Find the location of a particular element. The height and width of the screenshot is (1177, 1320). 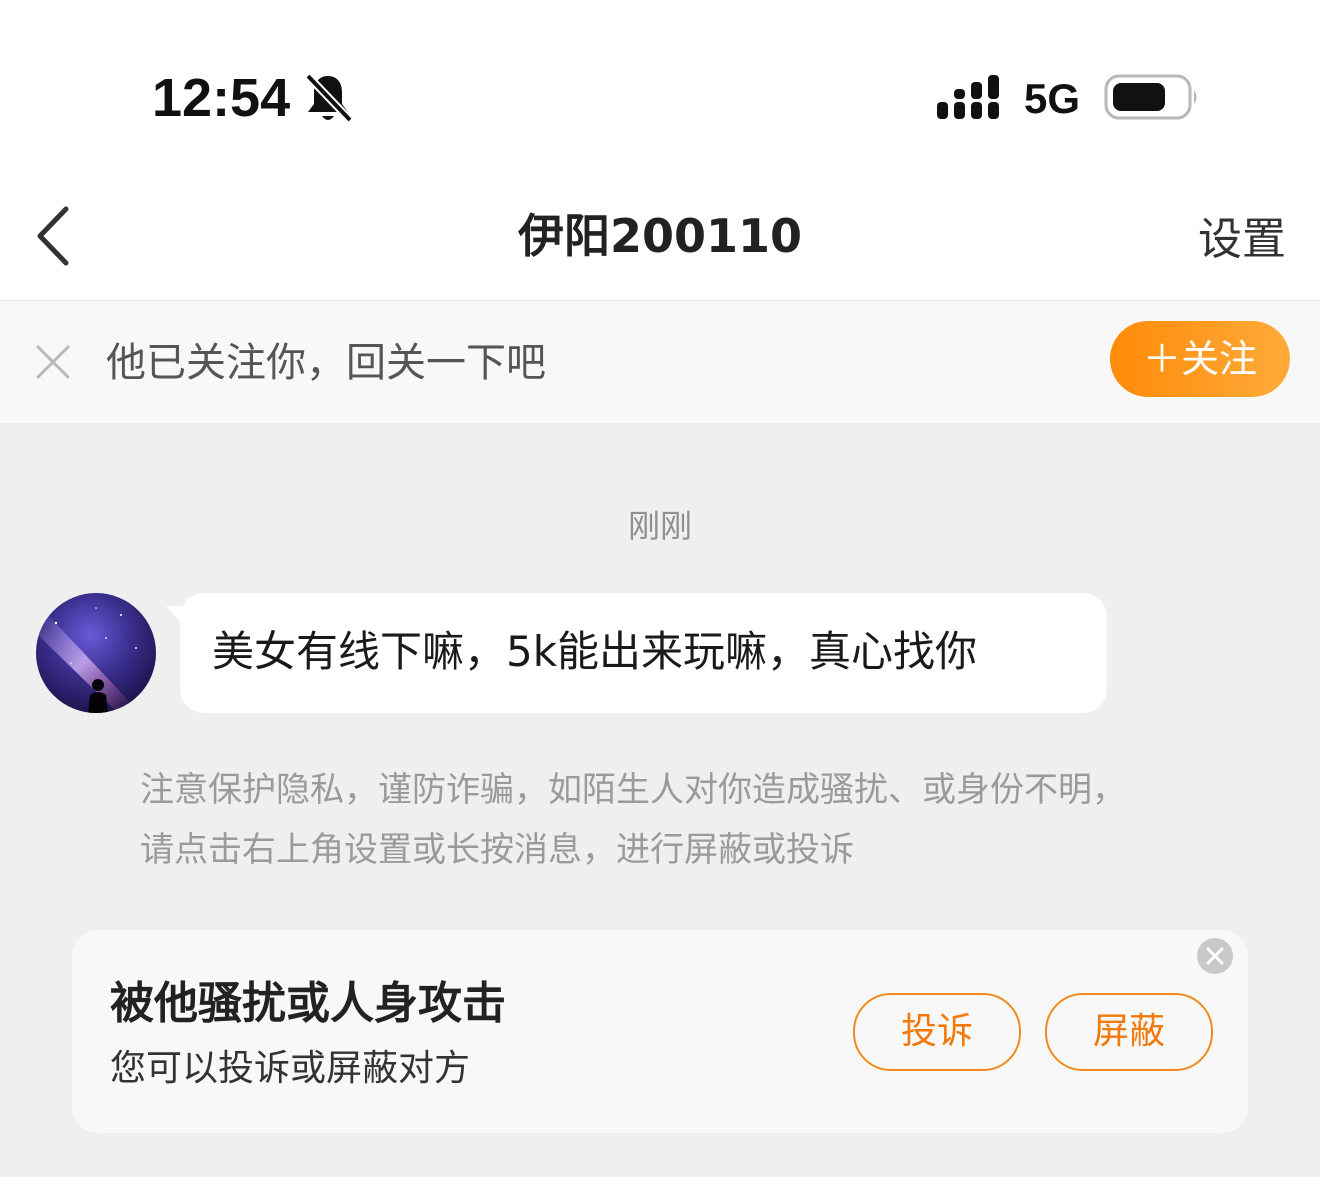

follow-button: ＋关注 is located at coordinates (1200, 359).